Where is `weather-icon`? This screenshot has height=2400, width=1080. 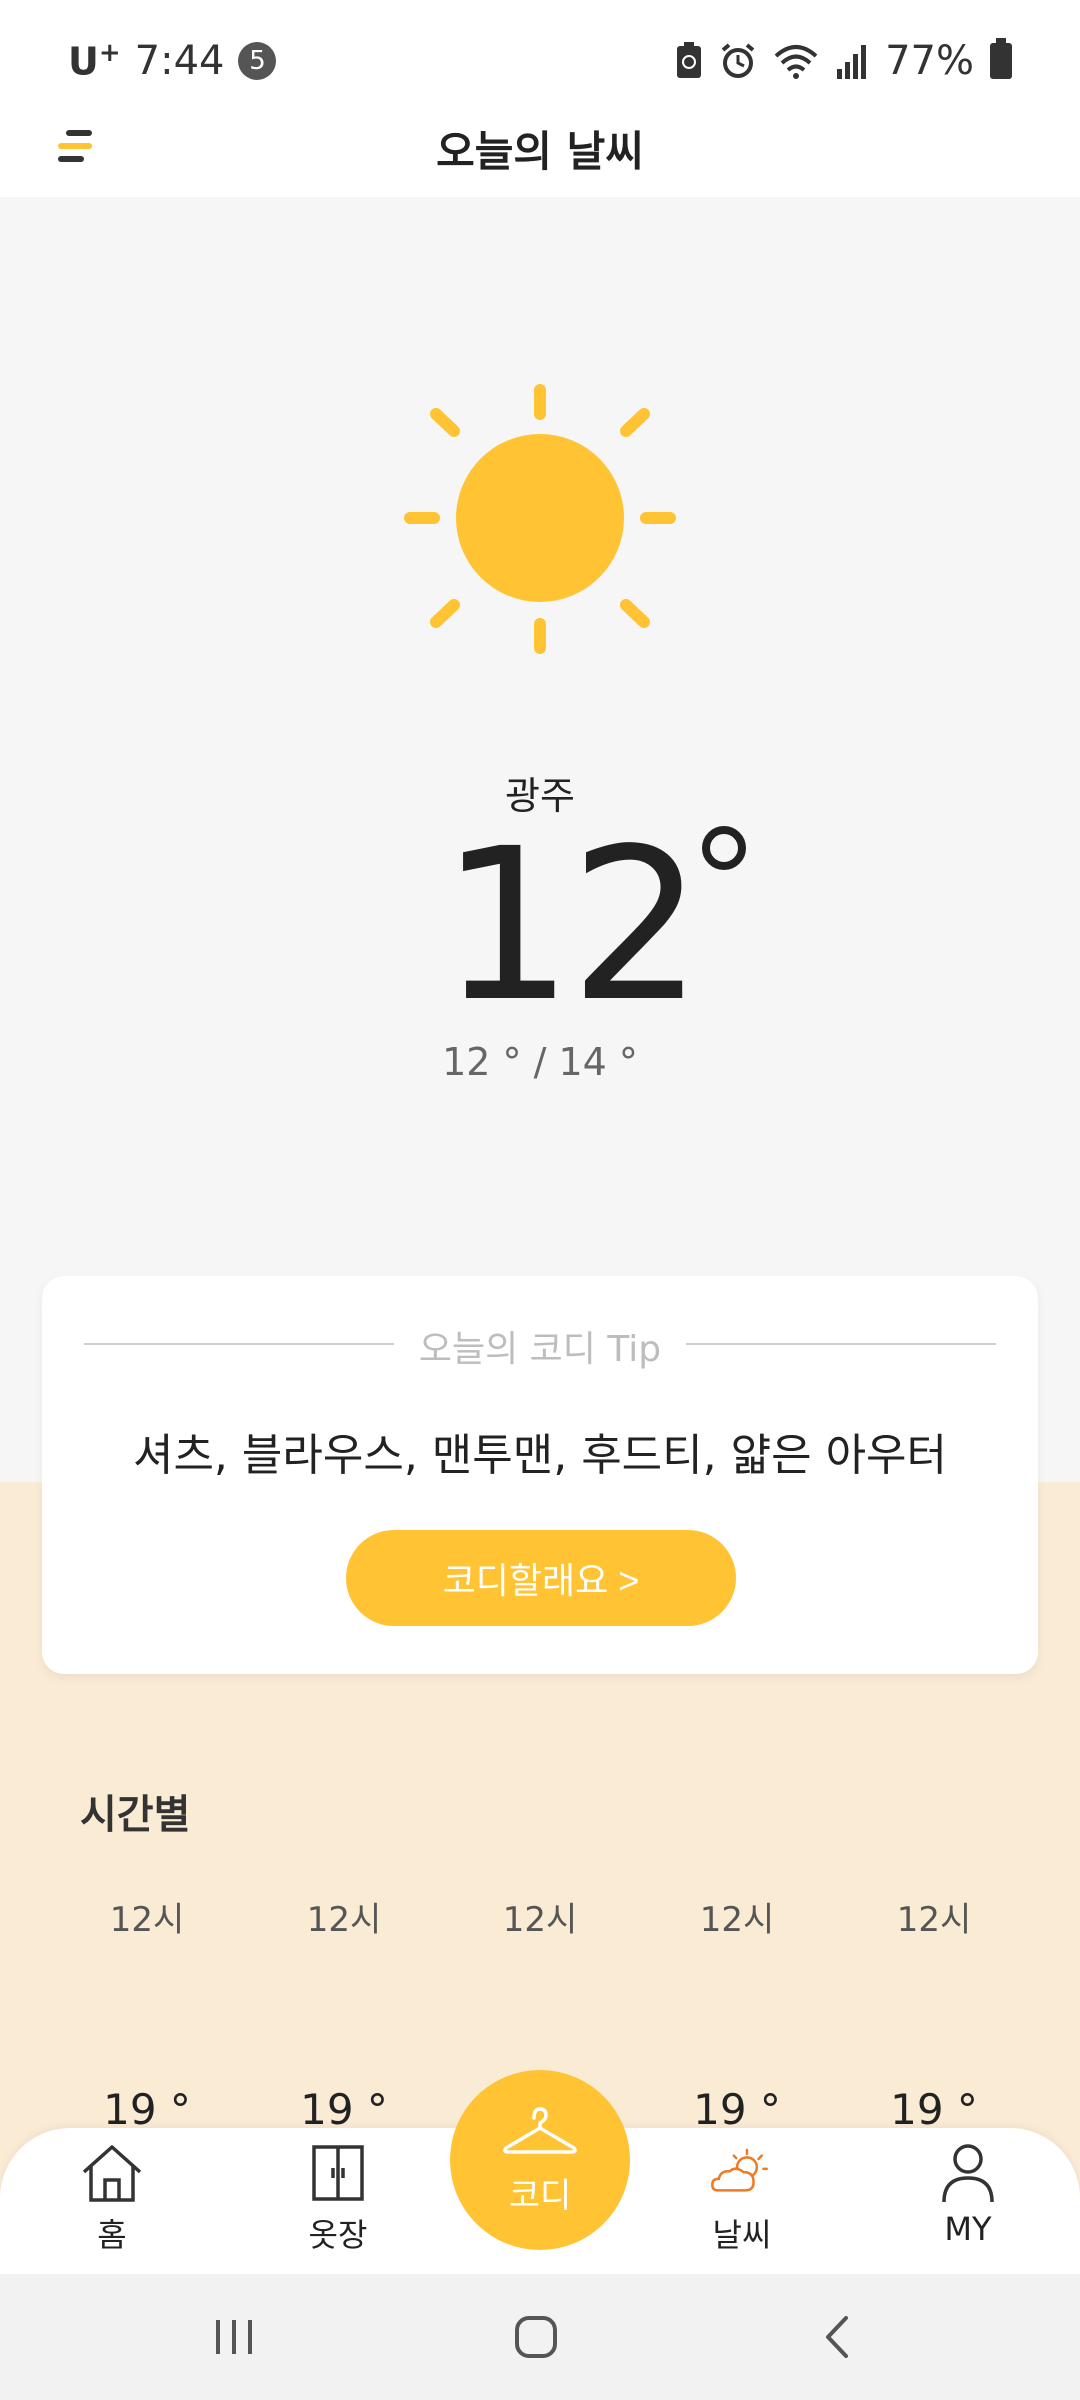 weather-icon is located at coordinates (739, 2170).